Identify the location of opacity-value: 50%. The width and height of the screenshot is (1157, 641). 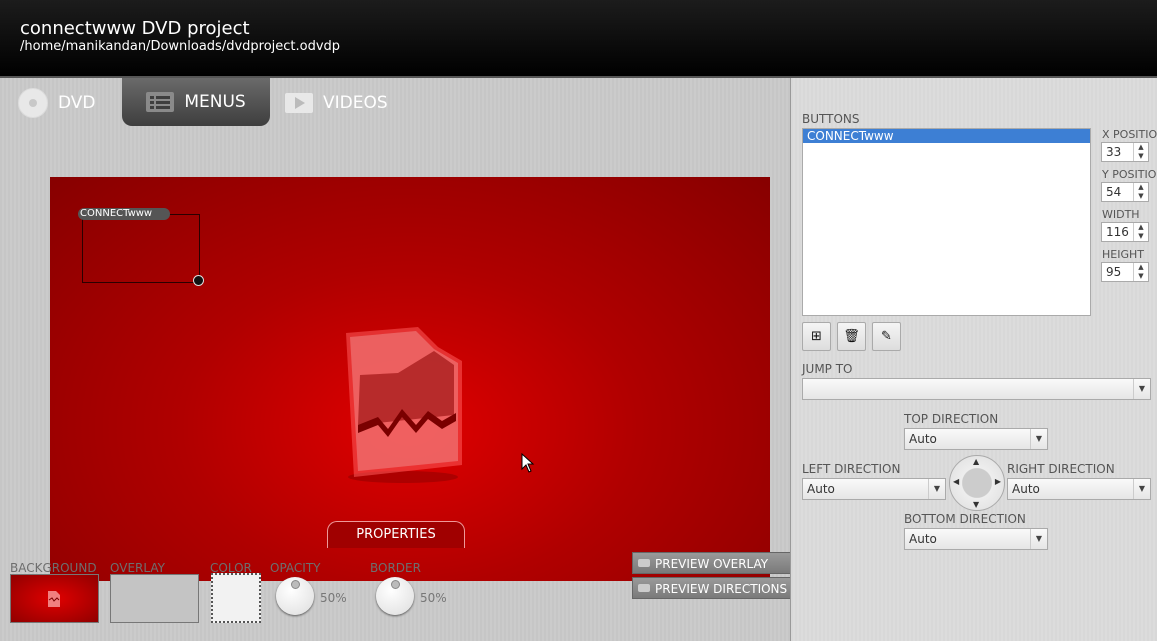
(333, 598).